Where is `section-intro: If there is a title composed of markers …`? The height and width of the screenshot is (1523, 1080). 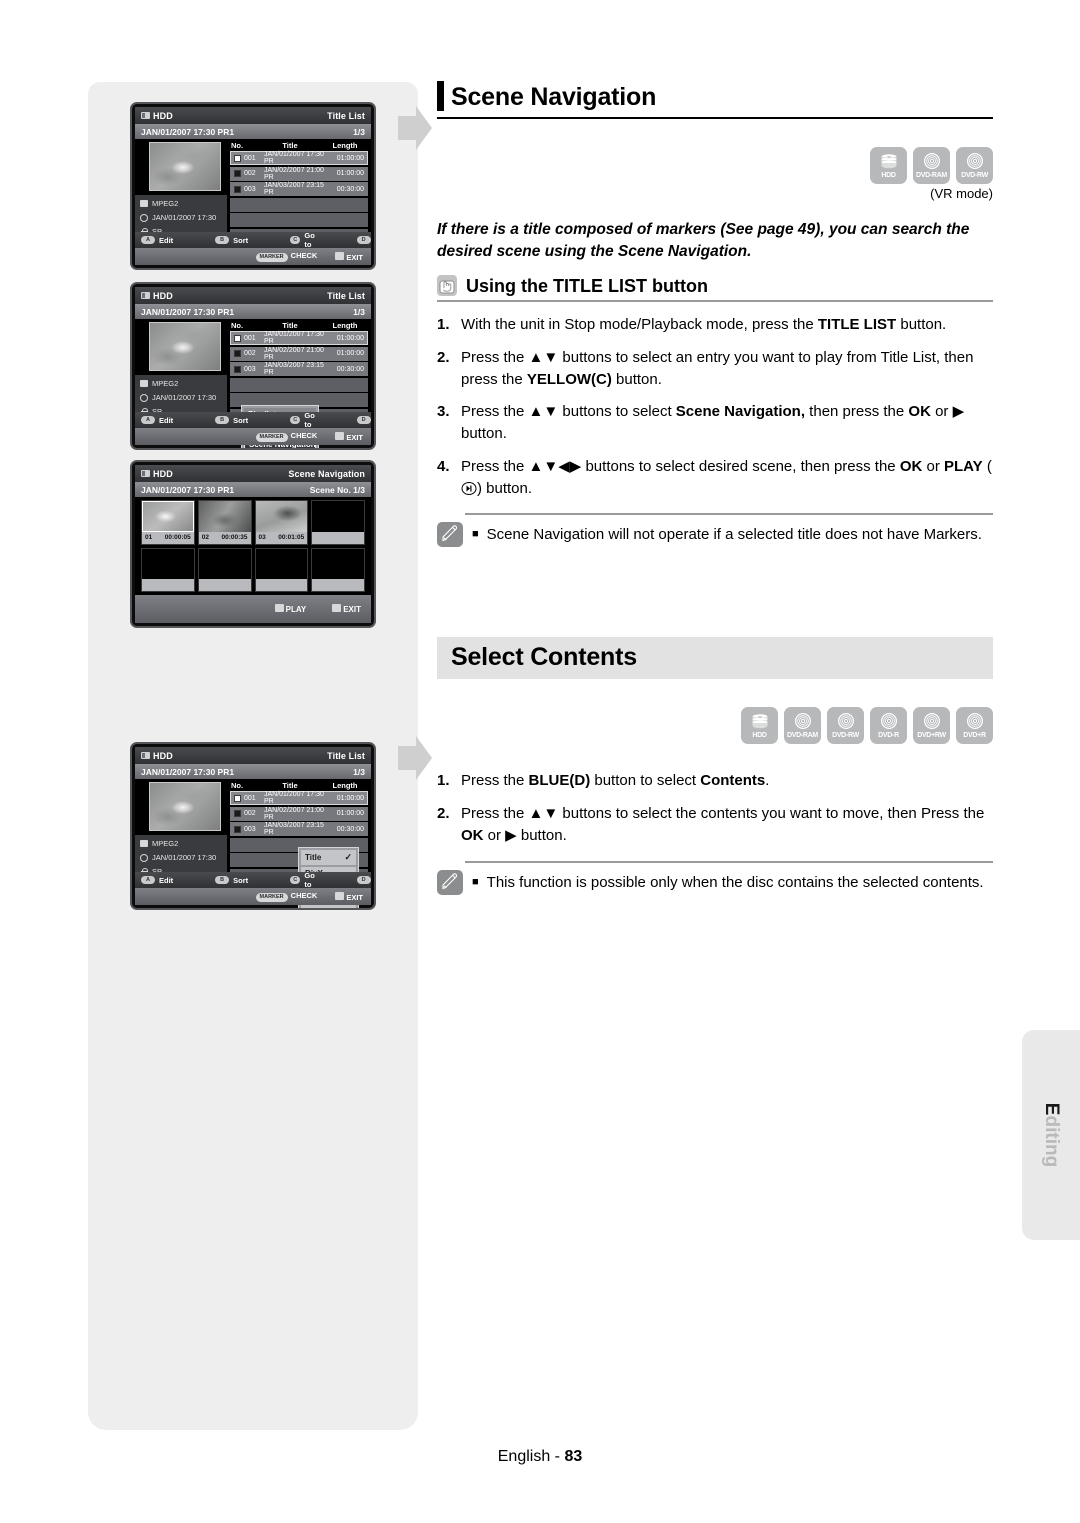 section-intro: If there is a title composed of markers … is located at coordinates (703, 240).